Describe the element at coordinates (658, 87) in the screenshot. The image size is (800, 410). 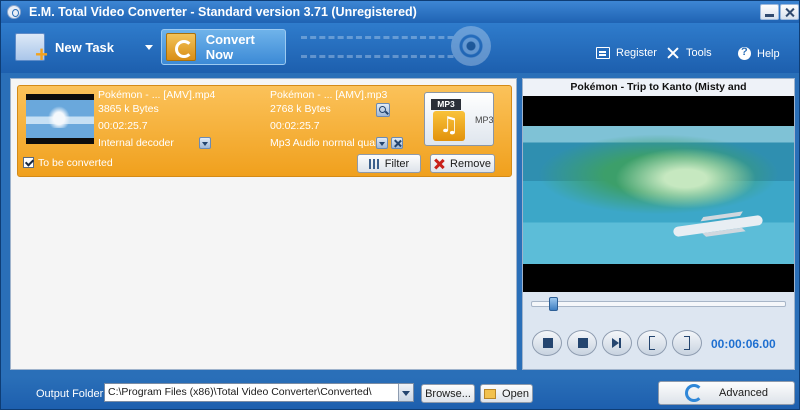
I see `preview-title: Pokémon - Trip to Kanto (Misty and` at that location.